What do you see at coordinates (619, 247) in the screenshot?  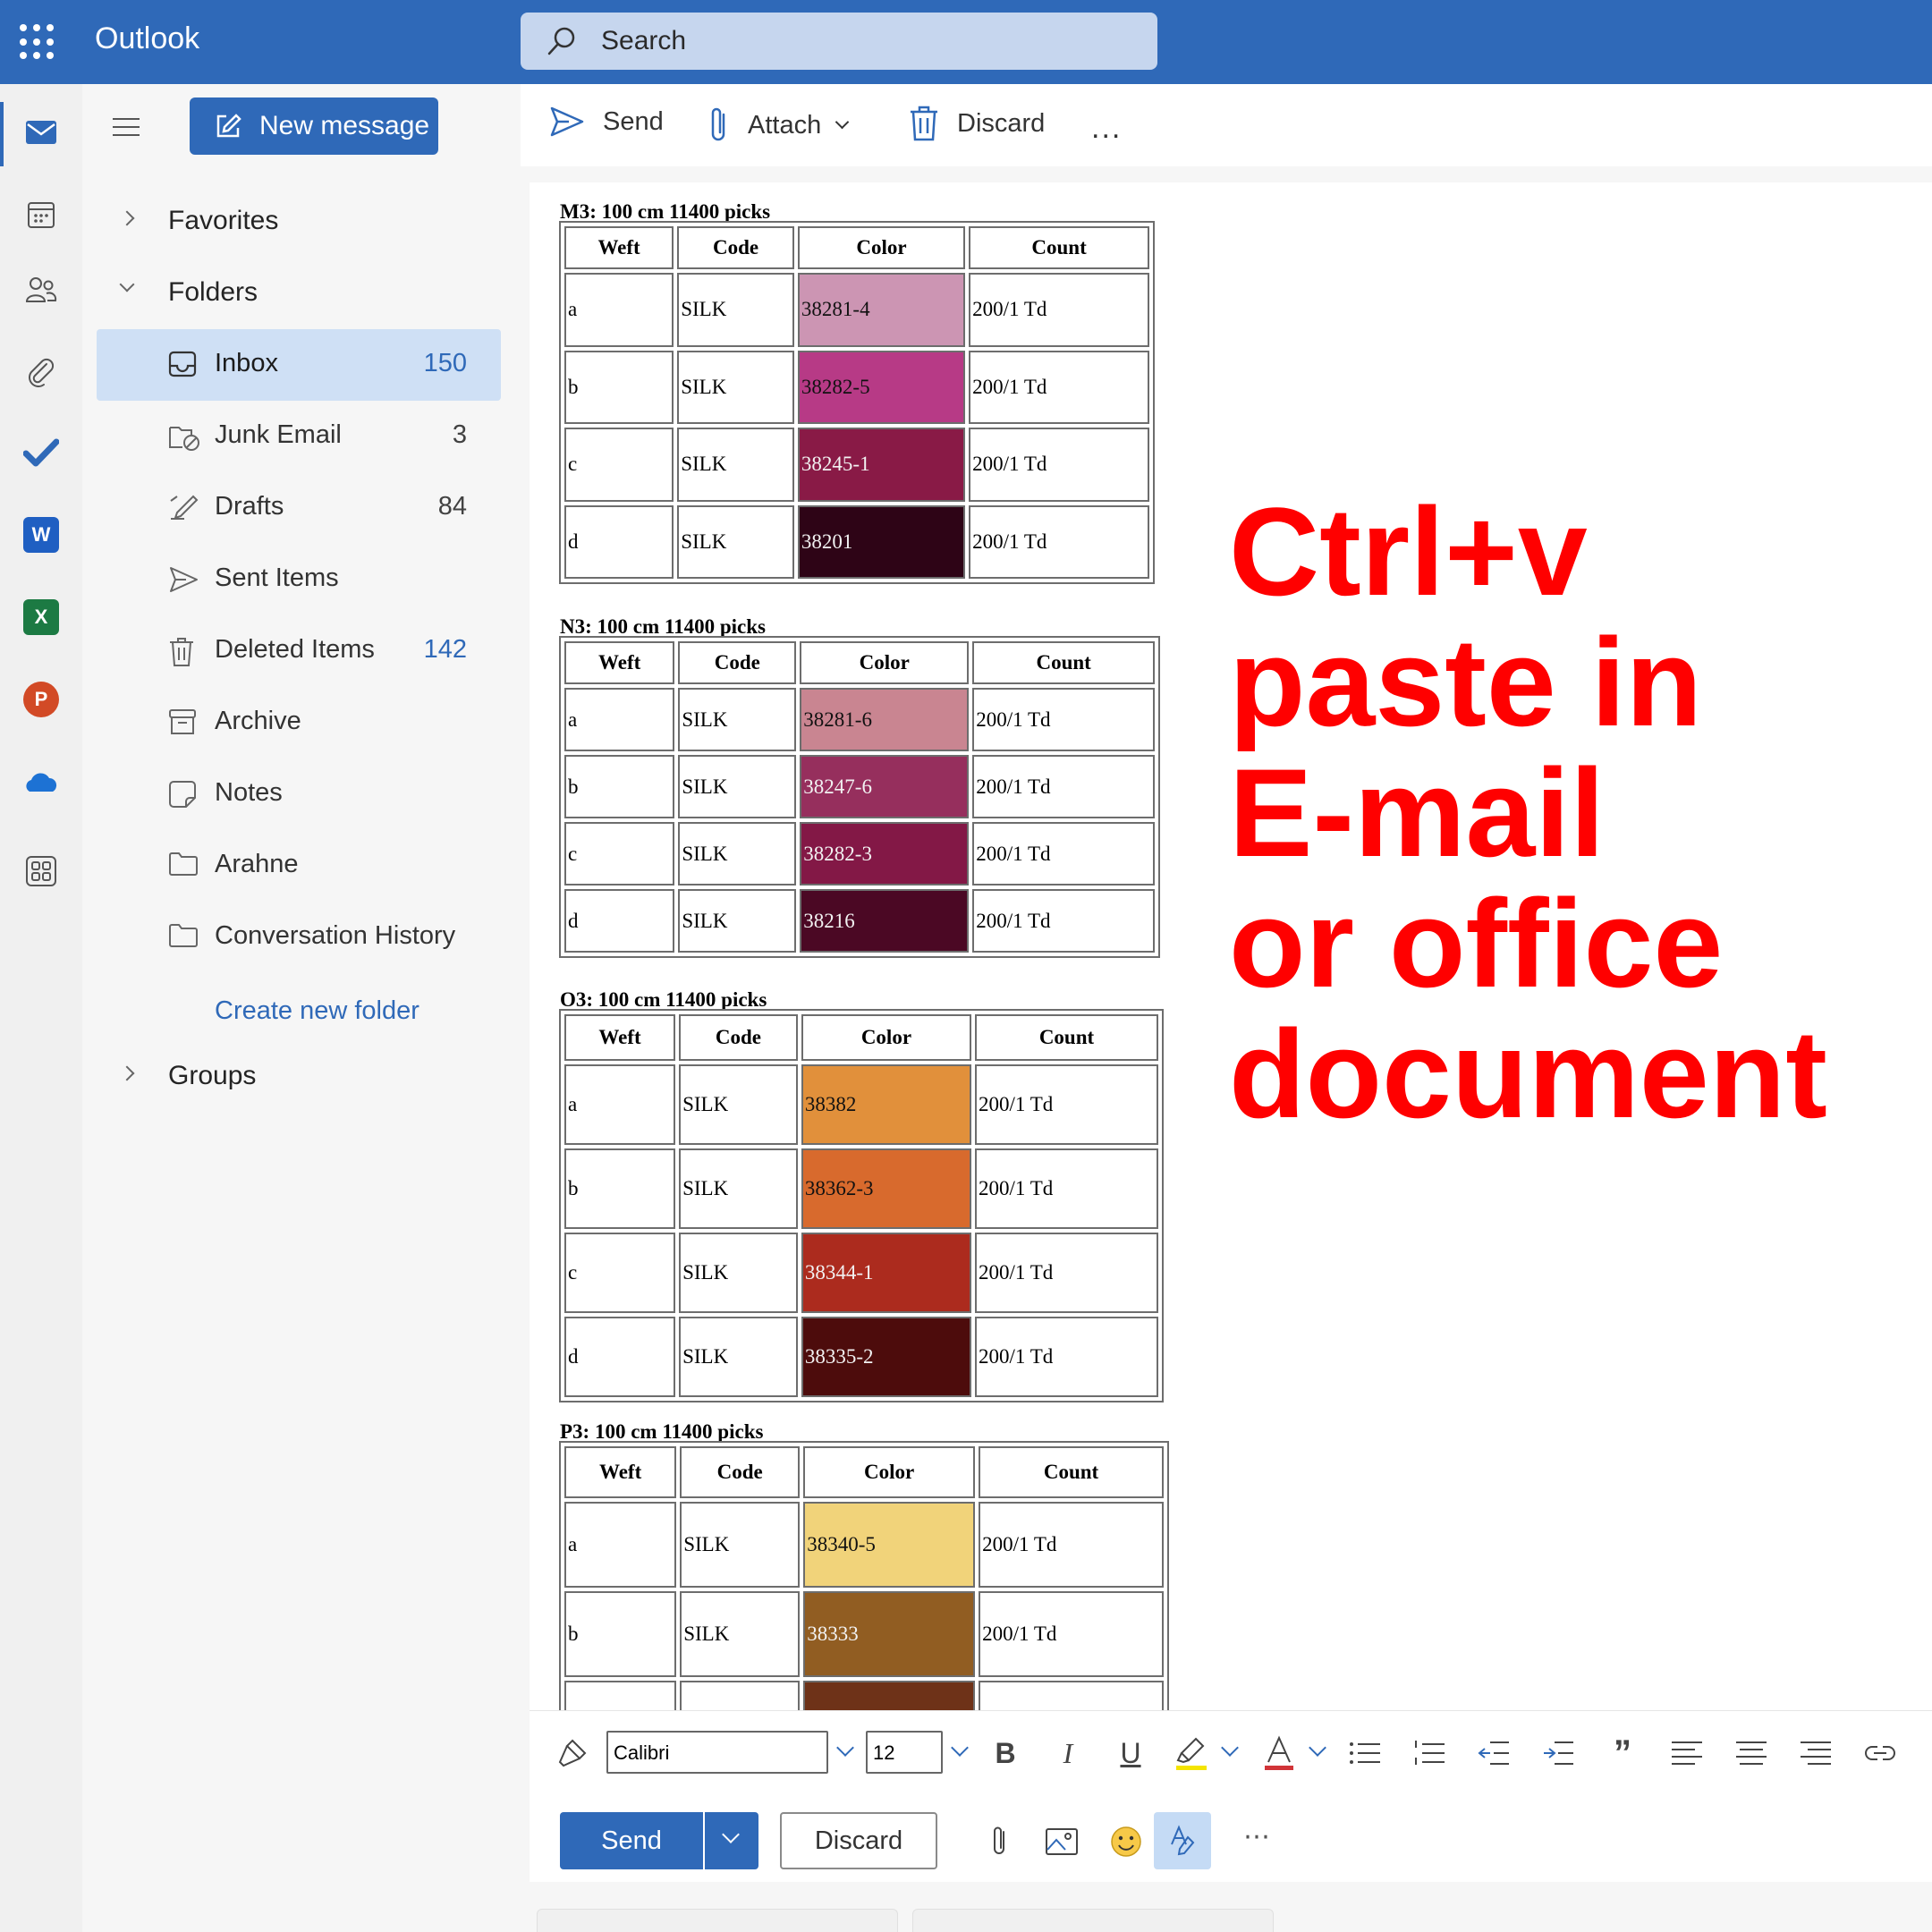 I see `header-weft: Weft` at bounding box center [619, 247].